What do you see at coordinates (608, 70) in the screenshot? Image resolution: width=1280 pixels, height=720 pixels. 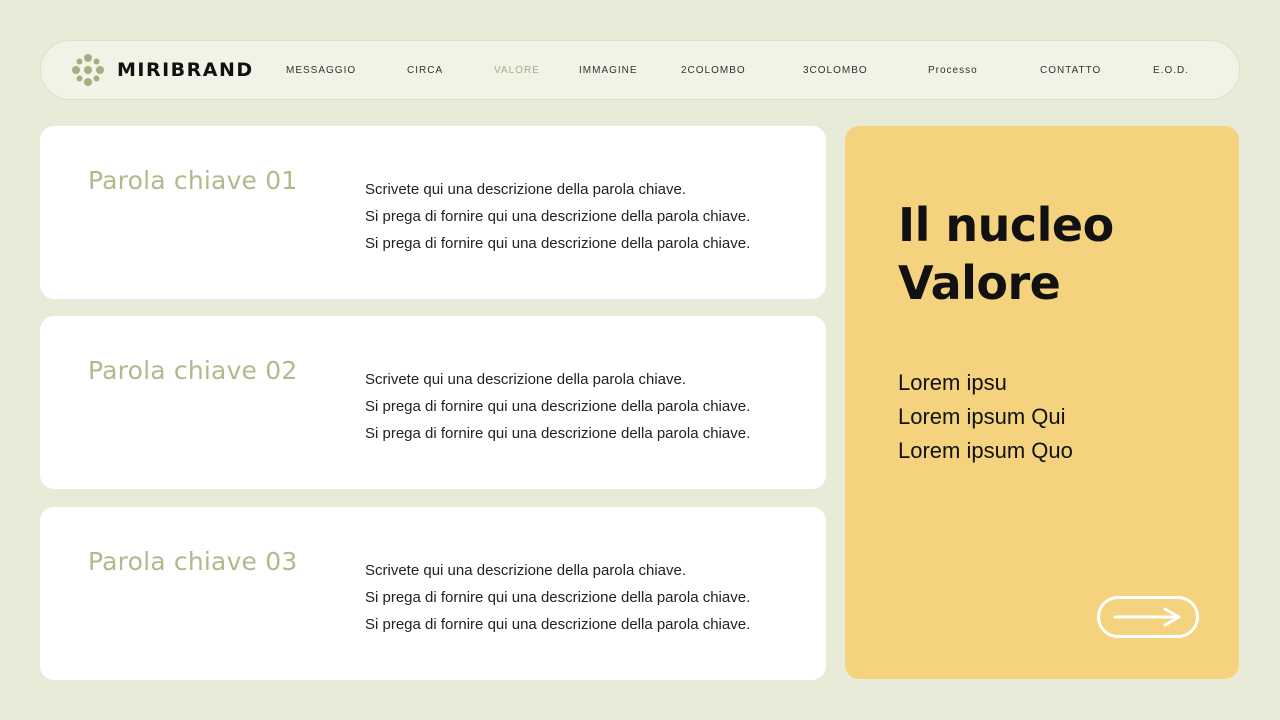 I see `nav-item-immagine: IMMAGINE` at bounding box center [608, 70].